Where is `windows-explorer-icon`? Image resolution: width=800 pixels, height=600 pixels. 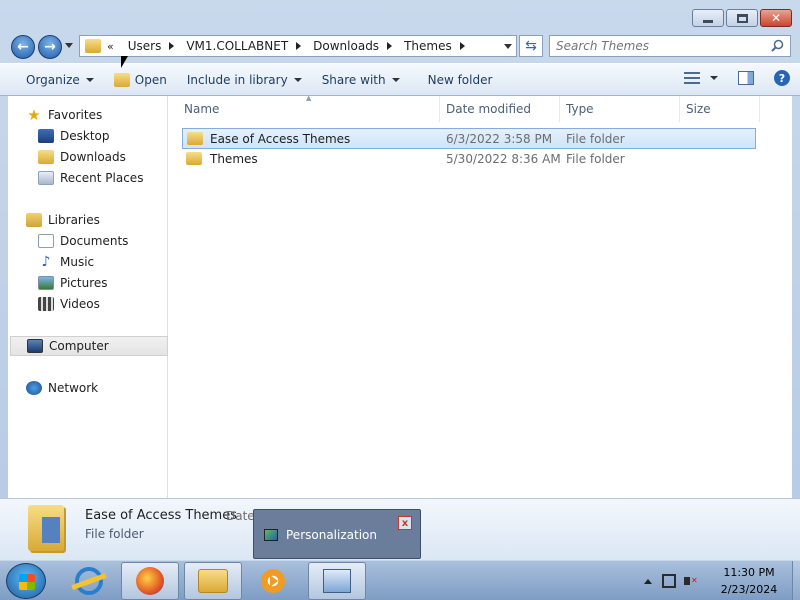
windows-explorer-icon is located at coordinates (213, 581).